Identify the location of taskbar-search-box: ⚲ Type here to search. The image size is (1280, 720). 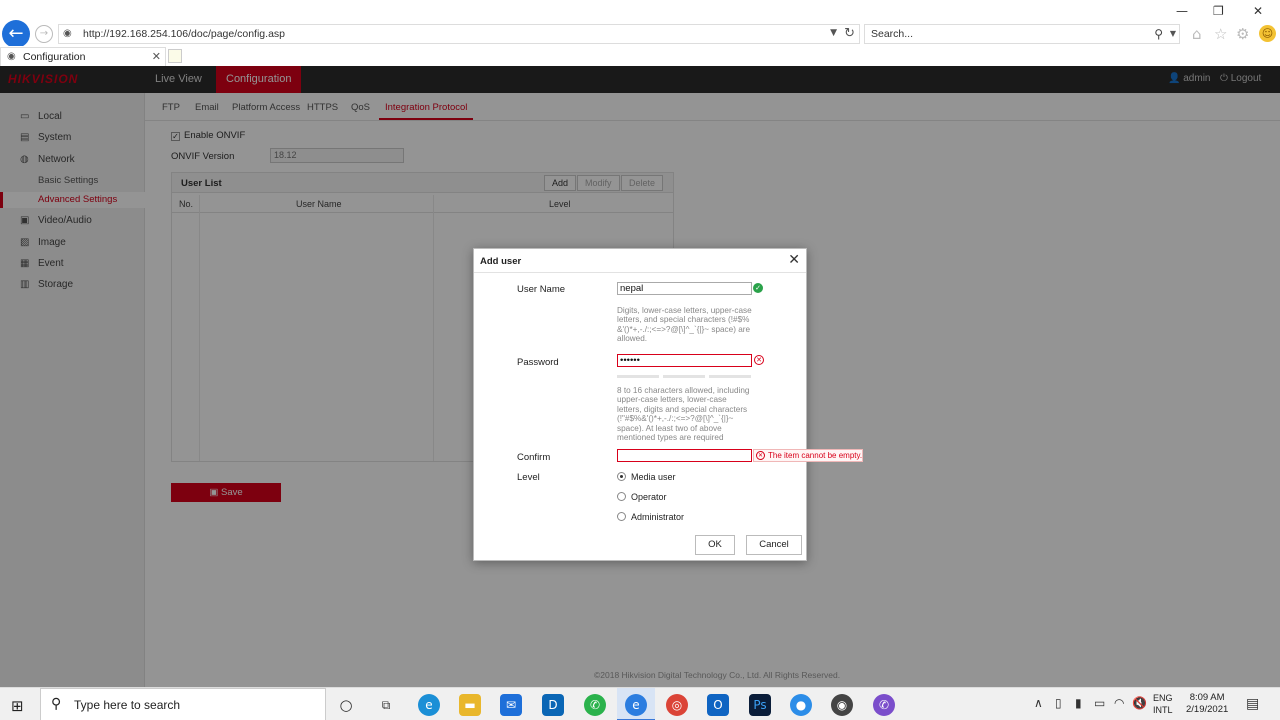
(183, 704).